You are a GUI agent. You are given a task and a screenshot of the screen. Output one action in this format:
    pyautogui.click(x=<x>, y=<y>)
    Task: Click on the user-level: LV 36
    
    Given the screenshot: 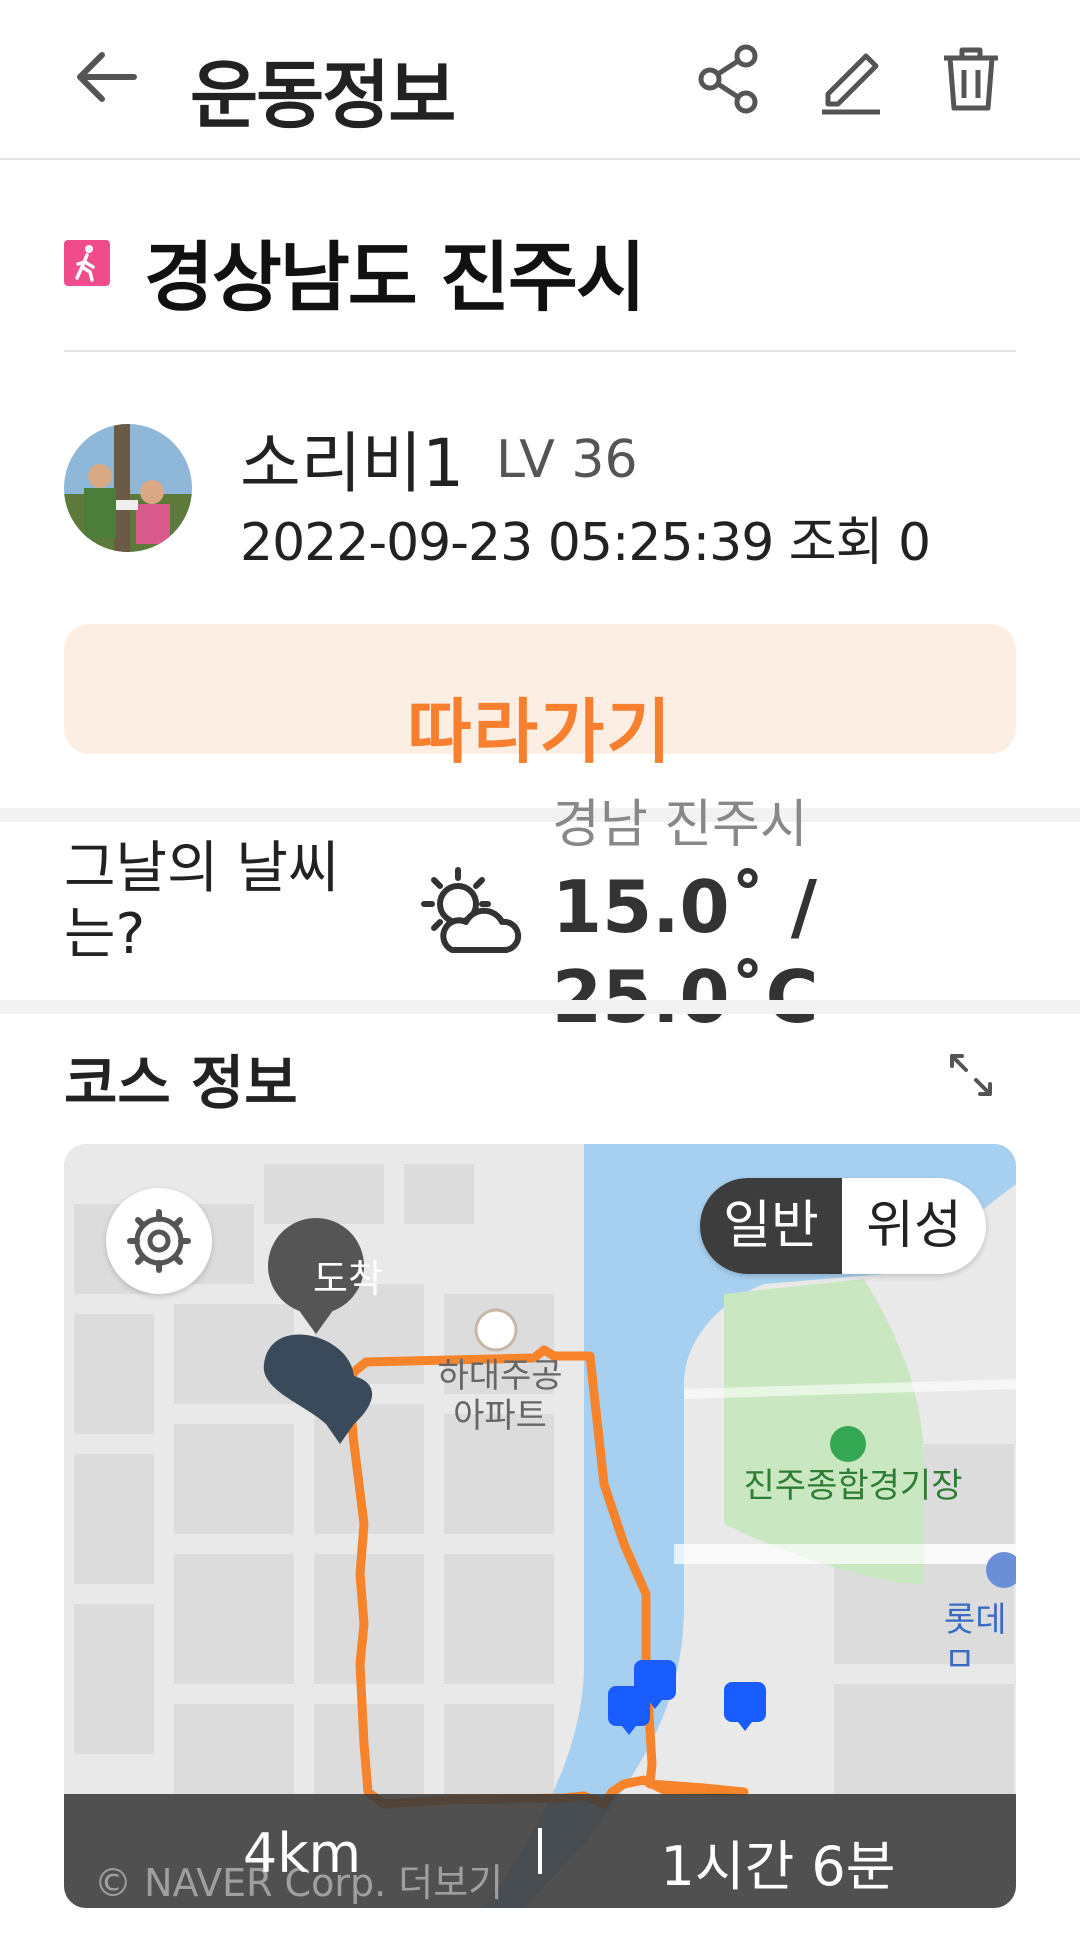 What is the action you would take?
    pyautogui.click(x=567, y=460)
    